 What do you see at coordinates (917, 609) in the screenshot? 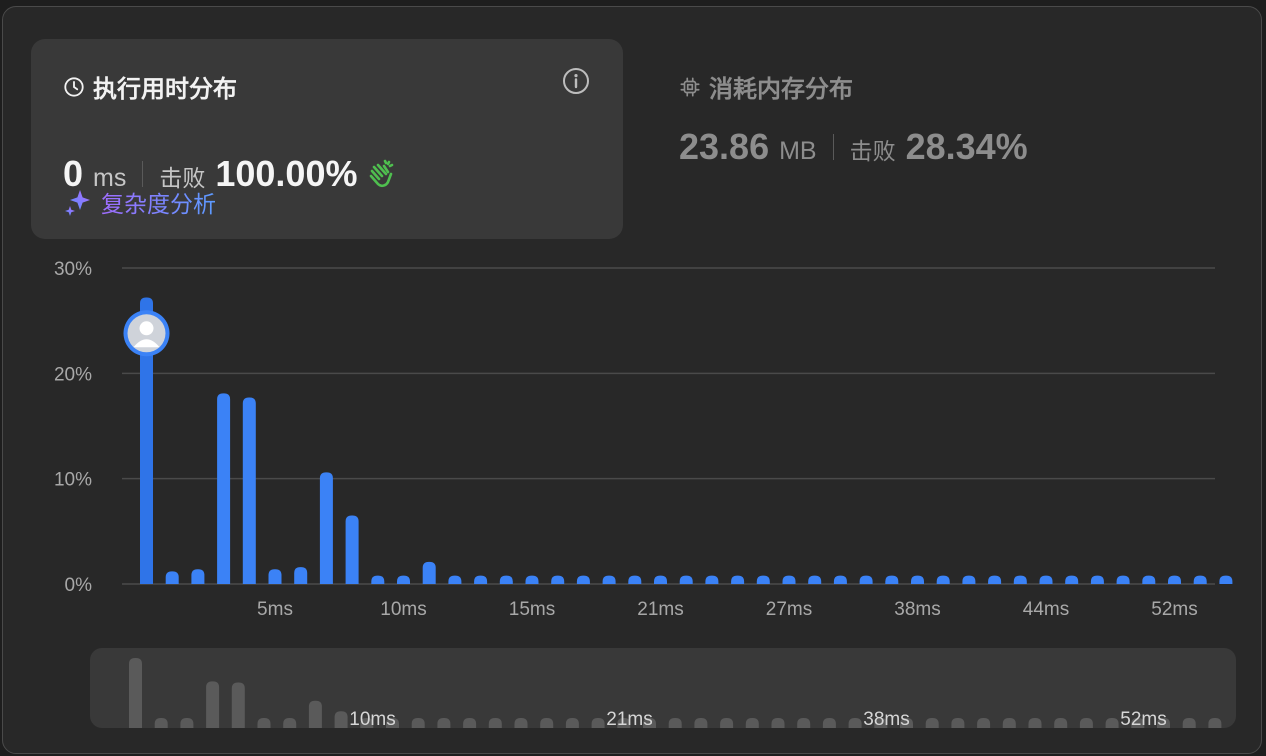
I see `x-tick-label: 38ms` at bounding box center [917, 609].